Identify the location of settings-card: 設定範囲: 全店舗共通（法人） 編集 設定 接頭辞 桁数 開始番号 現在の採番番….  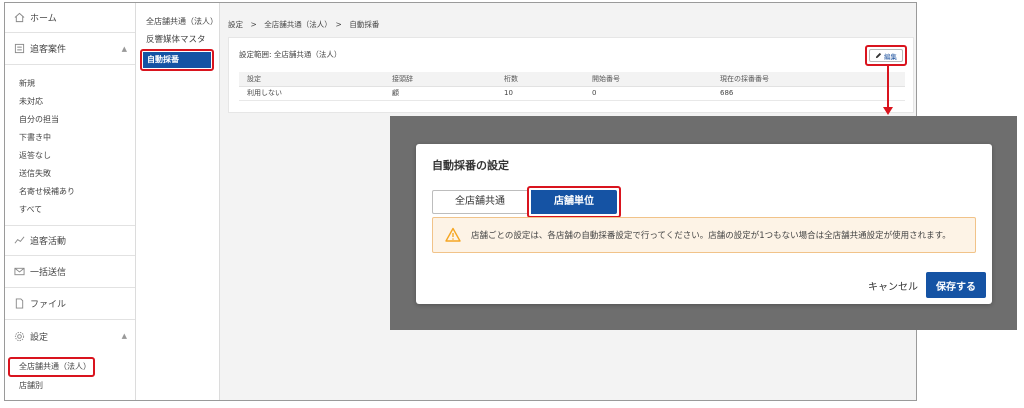
(571, 75).